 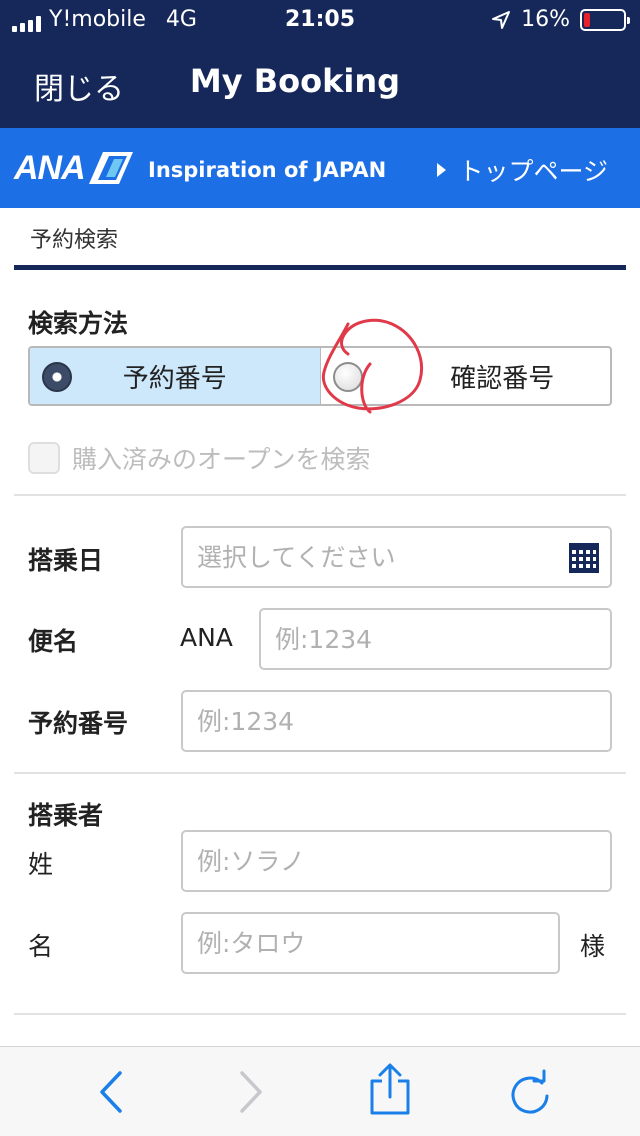 I want to click on browser-toolbar, so click(x=320, y=1091).